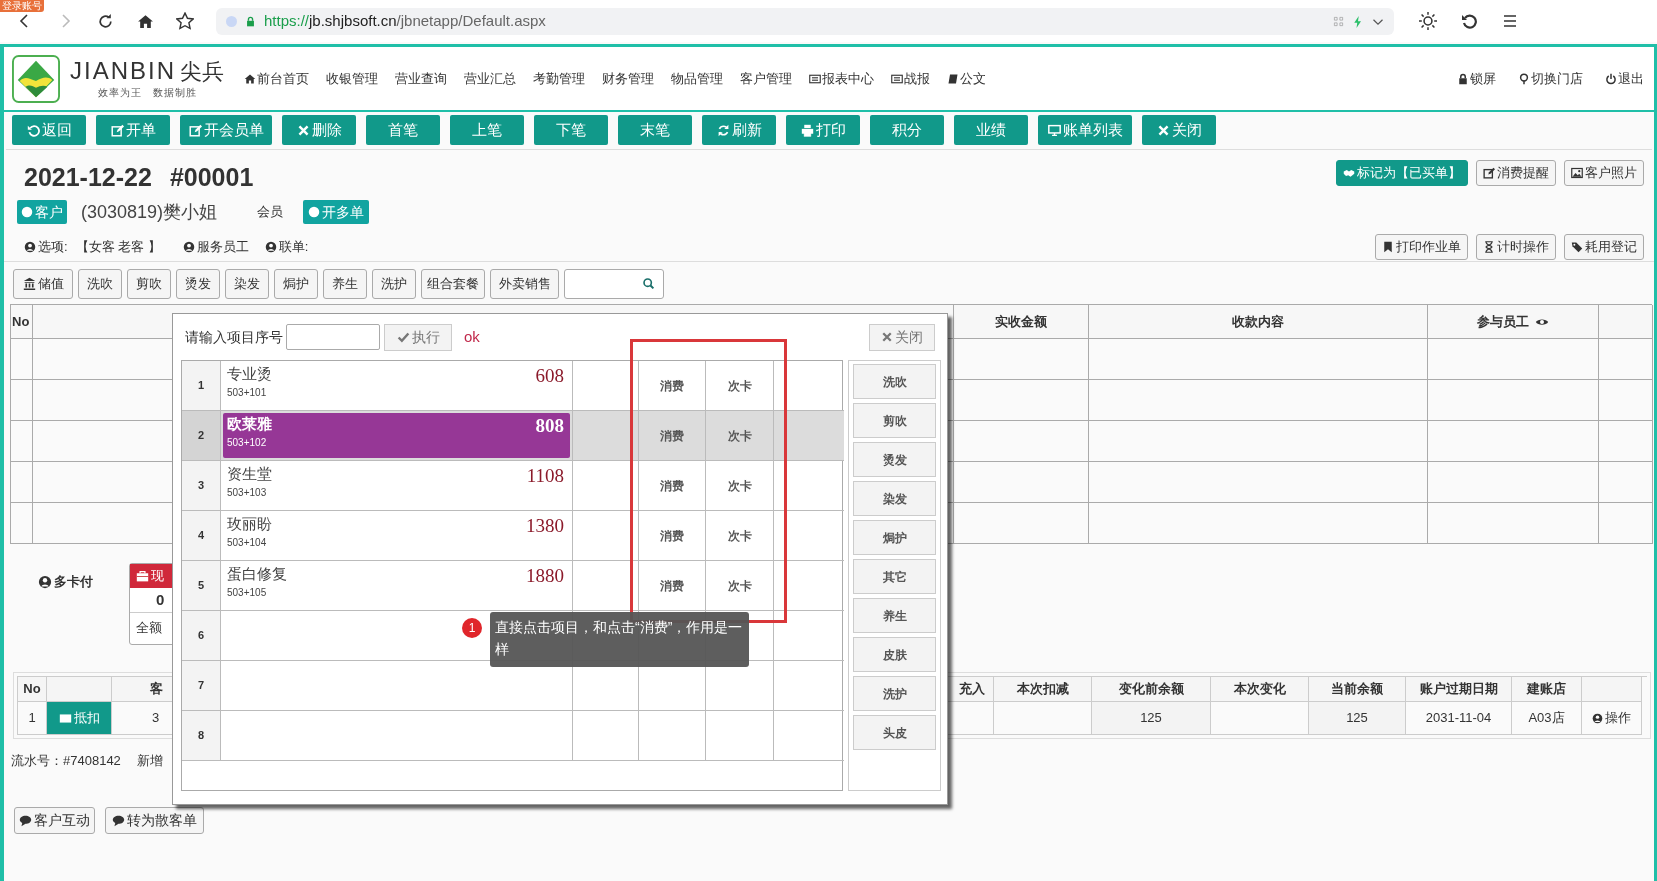  I want to click on header-action-link: 退出, so click(1624, 78).